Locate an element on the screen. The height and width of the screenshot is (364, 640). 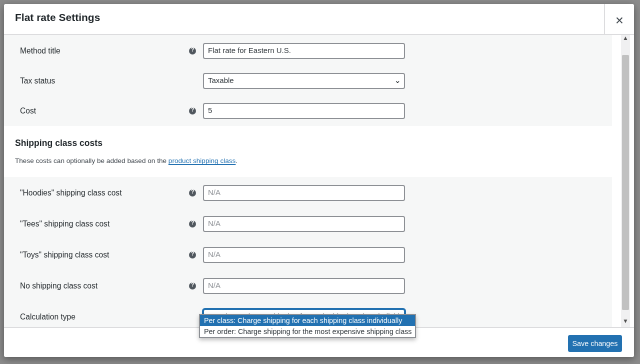
method-title-row: Method title ? is located at coordinates (308, 50).